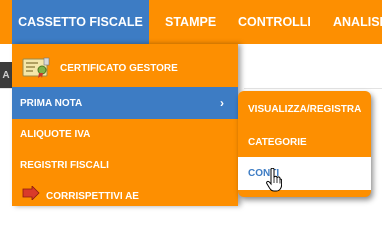 This screenshot has height=240, width=382. Describe the element at coordinates (119, 68) in the screenshot. I see `menu-item-label: CERTIFICATO GESTORE` at that location.